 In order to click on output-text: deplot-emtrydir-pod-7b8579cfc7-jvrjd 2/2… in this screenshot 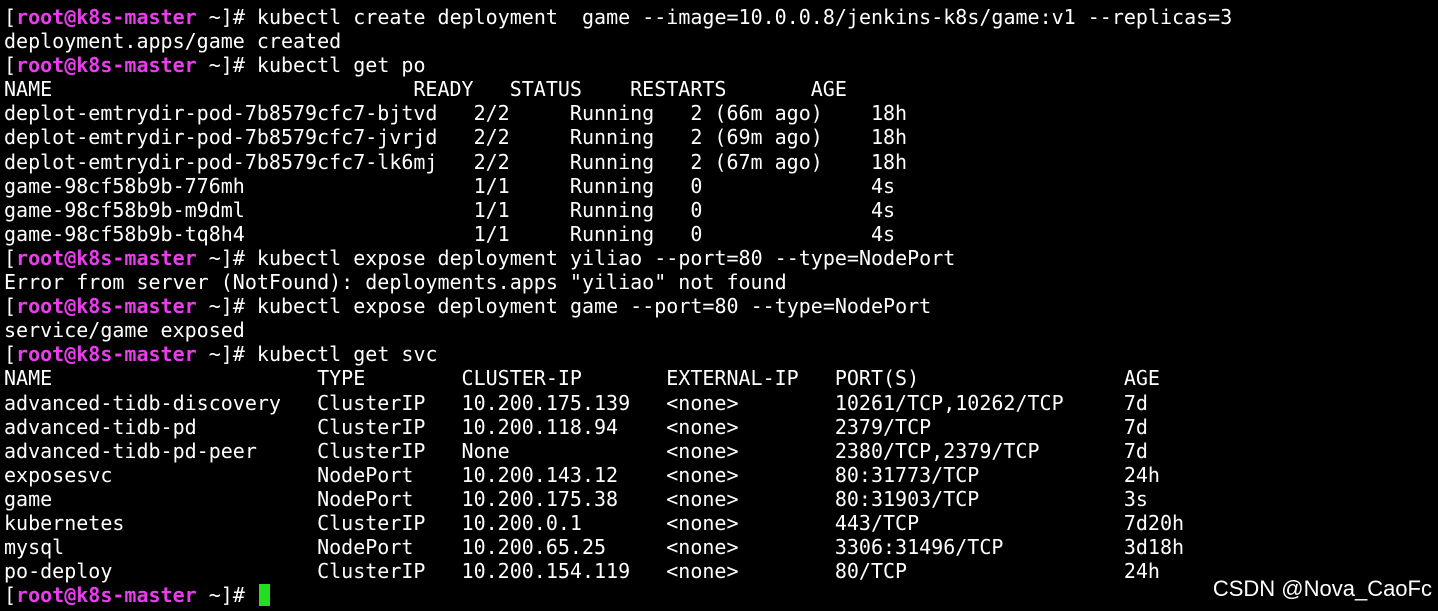, I will do `click(456, 137)`.